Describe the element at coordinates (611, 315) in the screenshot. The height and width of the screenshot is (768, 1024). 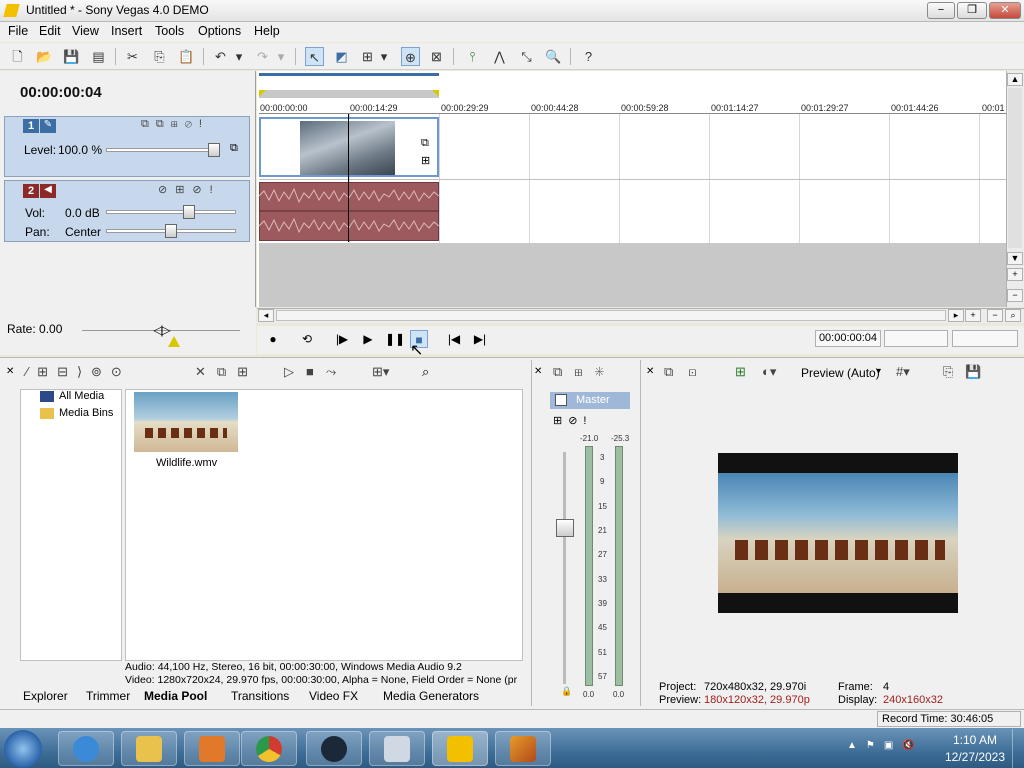
I see `horizontal-scroll-thumb` at that location.